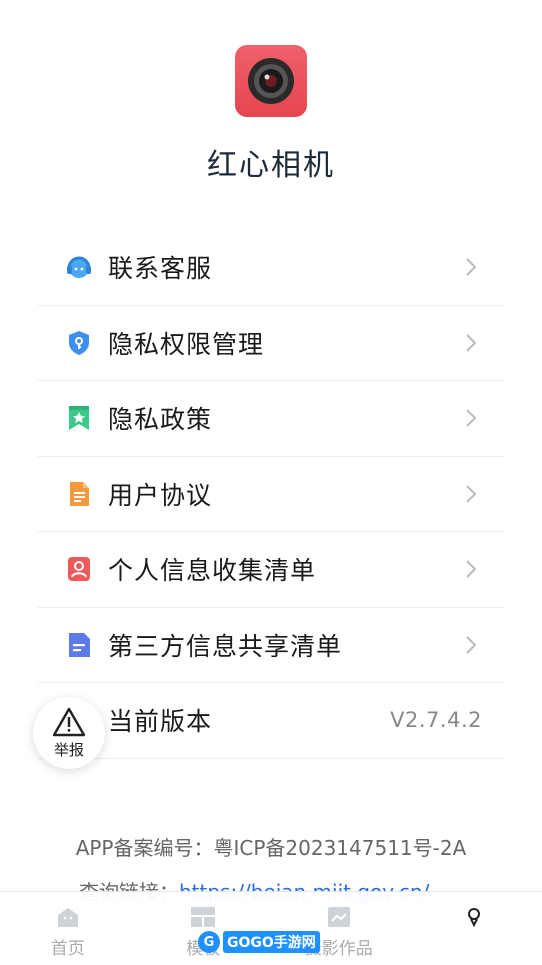  What do you see at coordinates (160, 722) in the screenshot?
I see `menu-item-label: 当前版本` at bounding box center [160, 722].